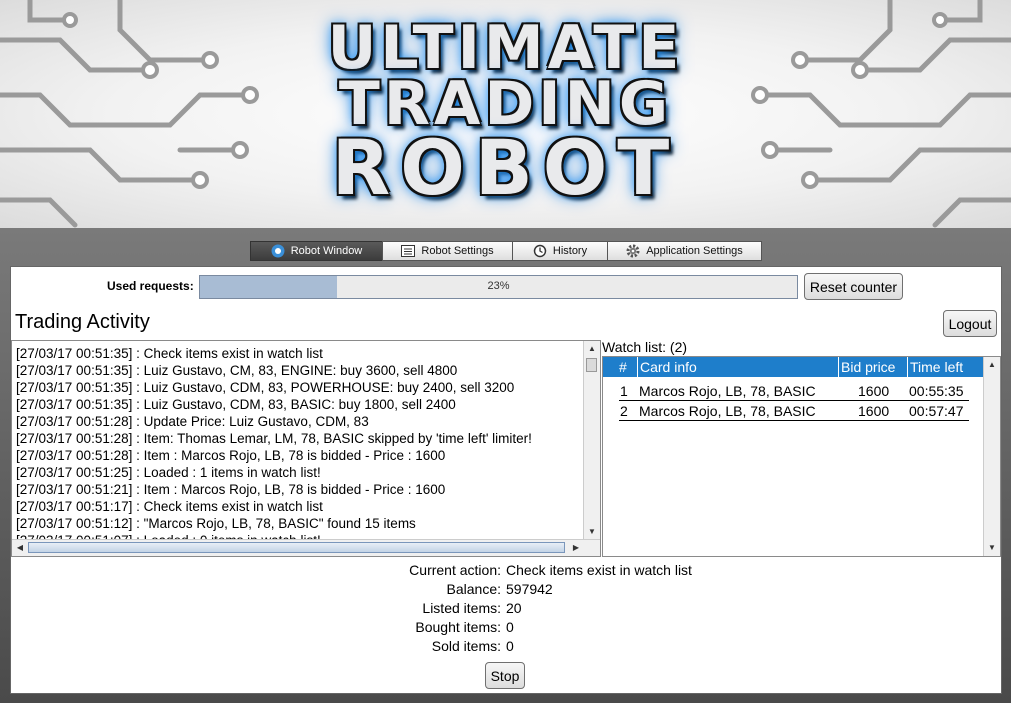 This screenshot has width=1011, height=703. What do you see at coordinates (668, 367) in the screenshot?
I see `column-header-card-info: Card info` at bounding box center [668, 367].